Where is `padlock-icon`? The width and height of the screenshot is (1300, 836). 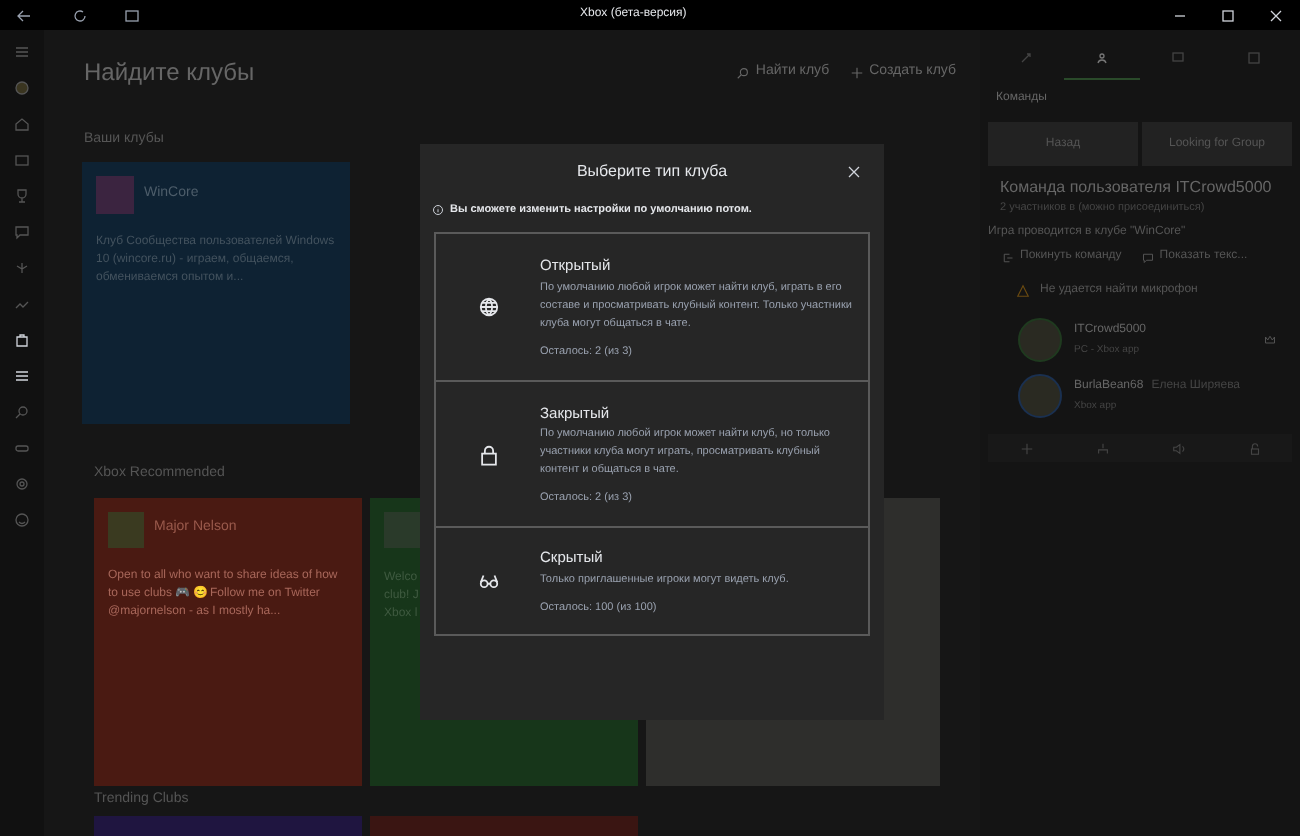
padlock-icon is located at coordinates (488, 454).